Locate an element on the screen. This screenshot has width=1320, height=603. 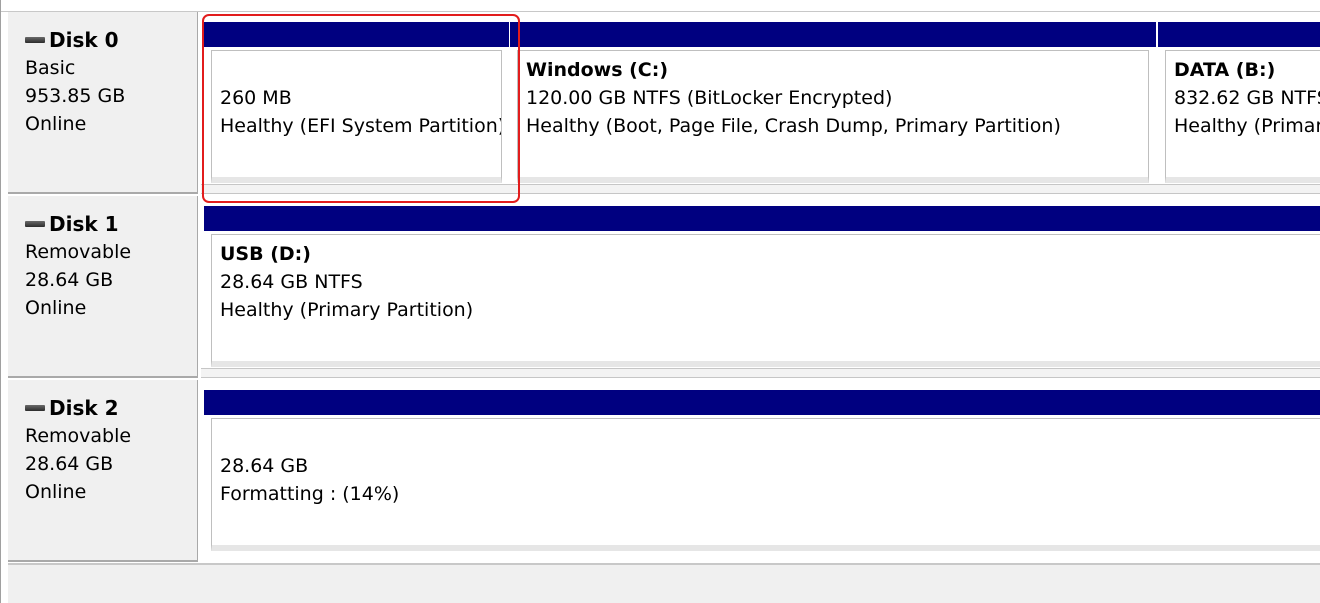
disk-2-type: Removable is located at coordinates (78, 436).